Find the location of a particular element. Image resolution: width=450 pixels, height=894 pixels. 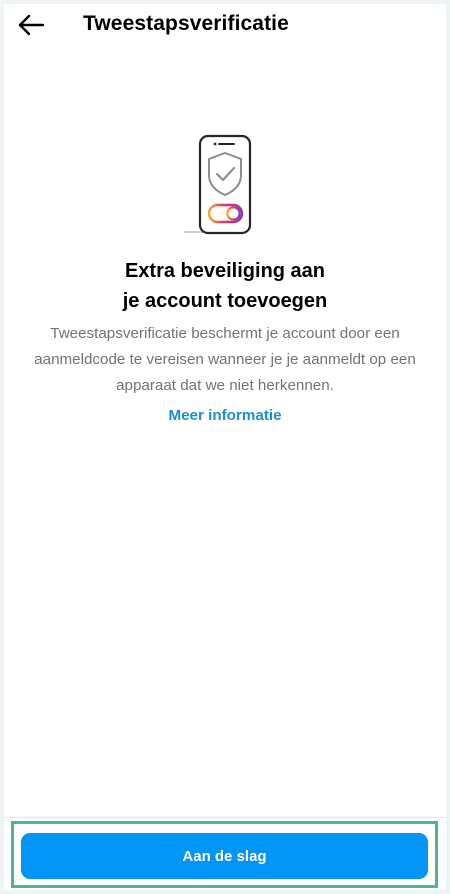

back-button is located at coordinates (31, 25).